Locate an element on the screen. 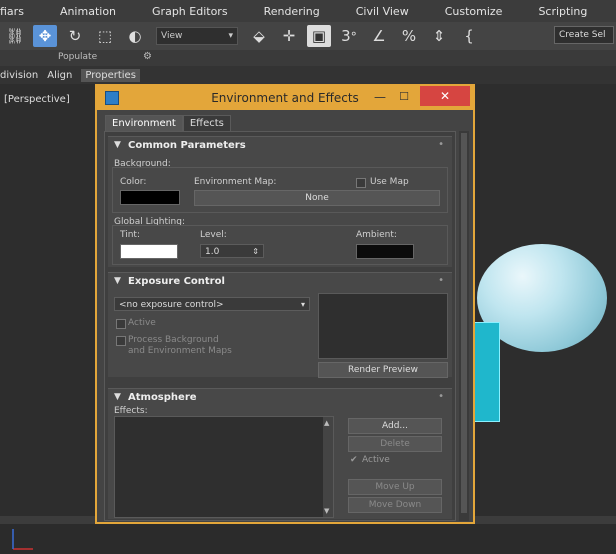 Image resolution: width=616 pixels, height=554 pixels. populate-strip: Populate ⚙ is located at coordinates (308, 58).